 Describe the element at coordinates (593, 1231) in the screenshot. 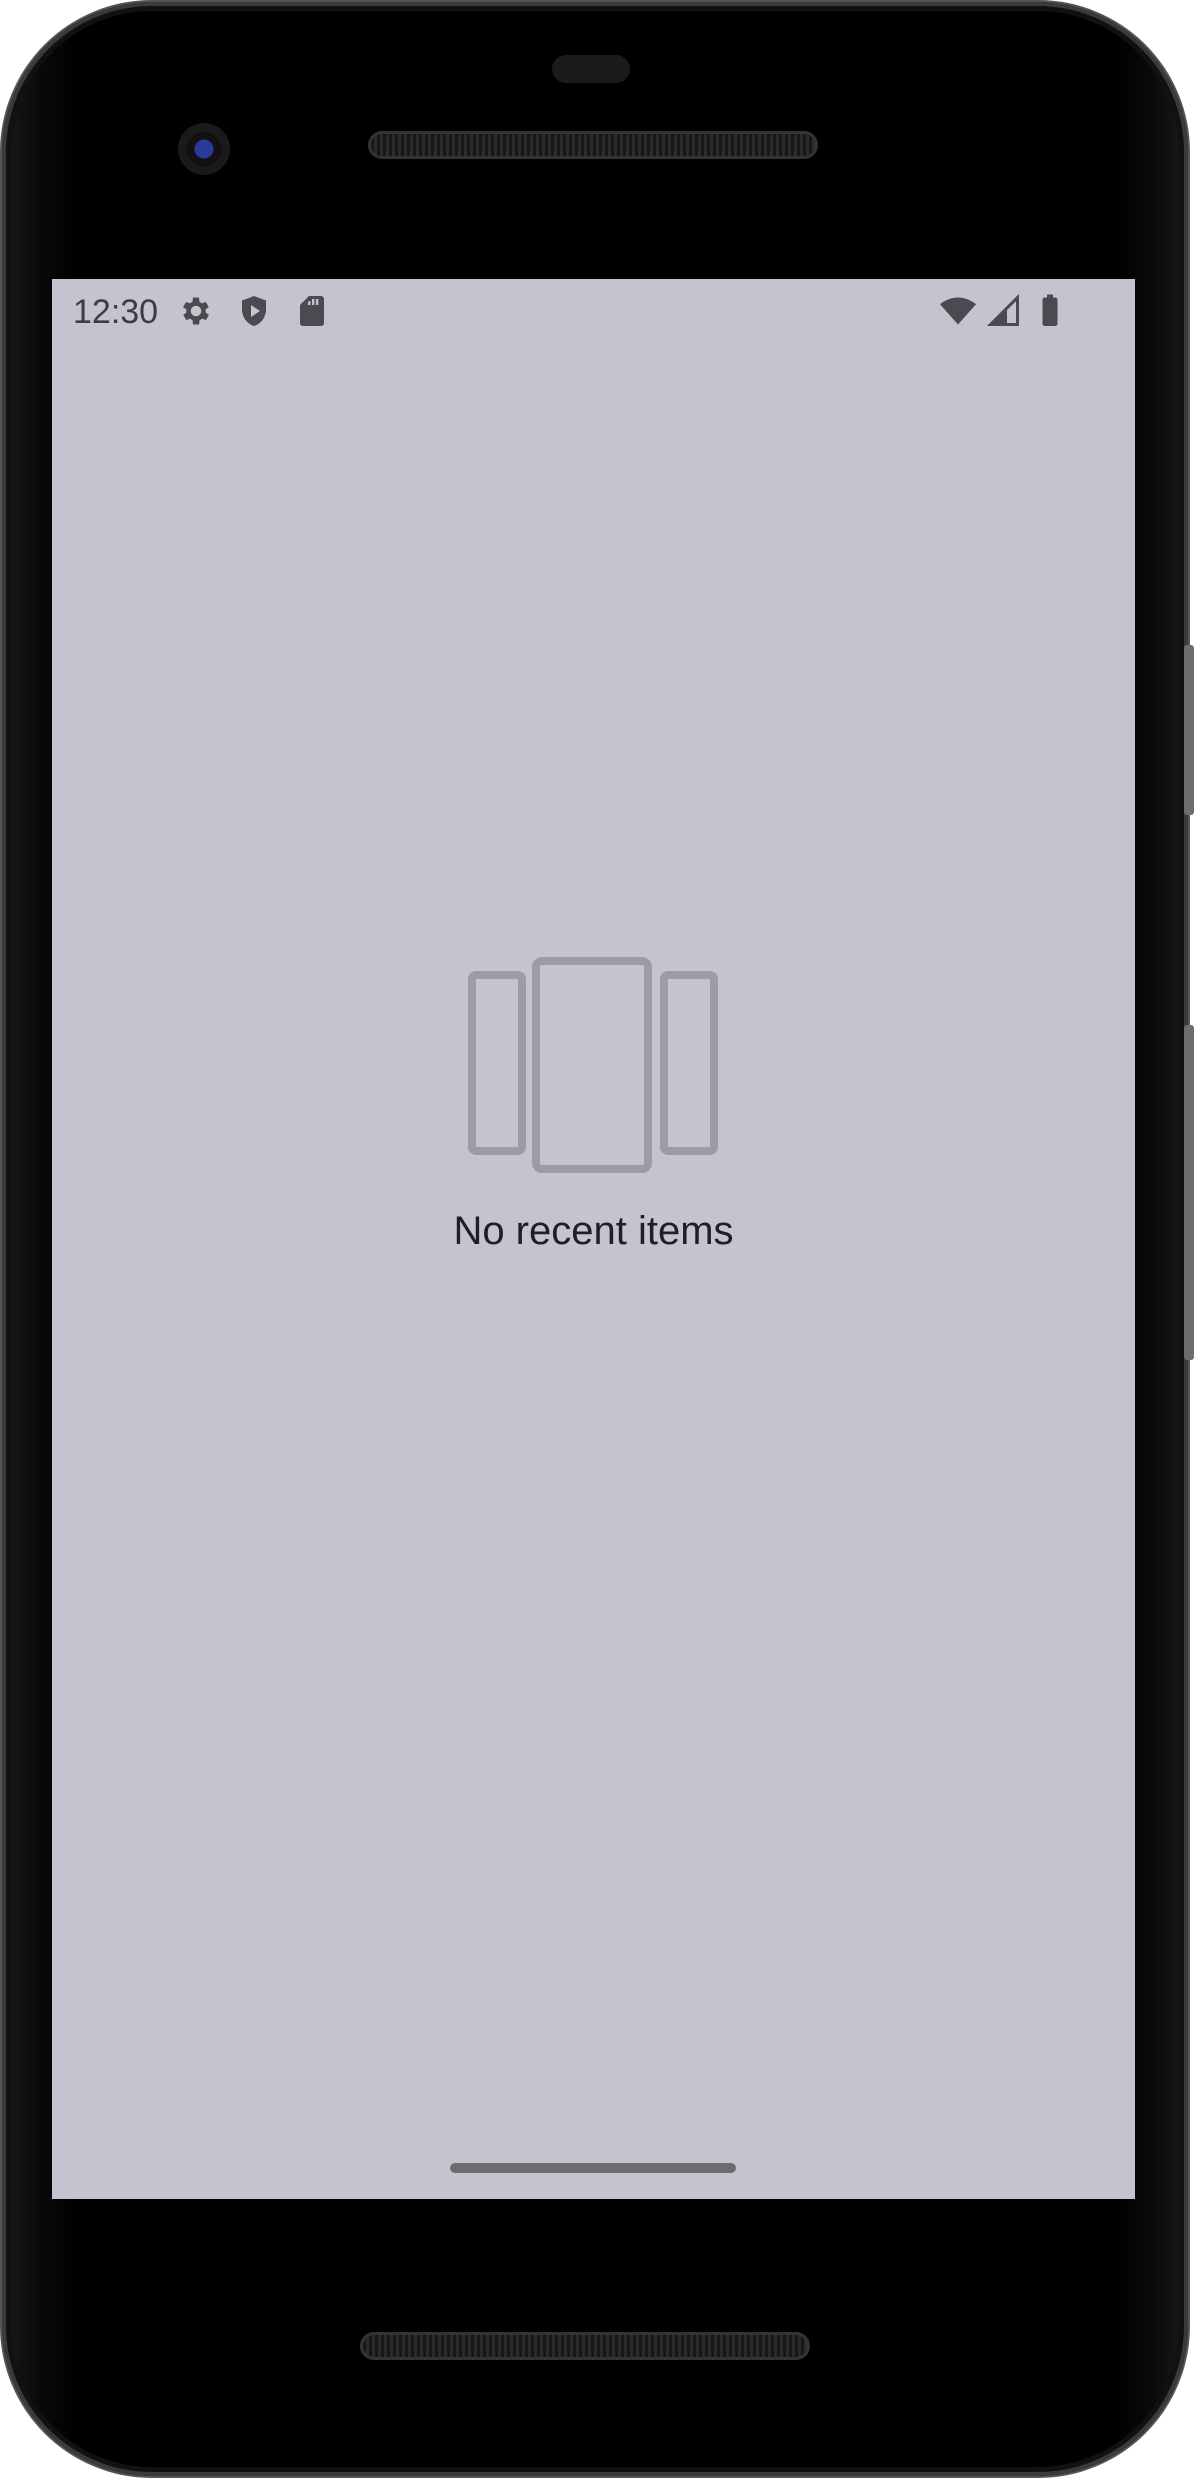

I see `empty-recents-message: No recent items` at that location.